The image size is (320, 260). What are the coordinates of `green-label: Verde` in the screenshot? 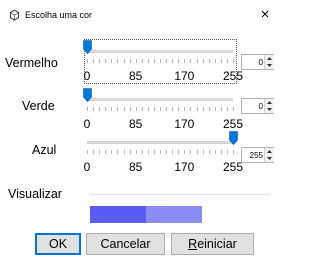 It's located at (38, 106).